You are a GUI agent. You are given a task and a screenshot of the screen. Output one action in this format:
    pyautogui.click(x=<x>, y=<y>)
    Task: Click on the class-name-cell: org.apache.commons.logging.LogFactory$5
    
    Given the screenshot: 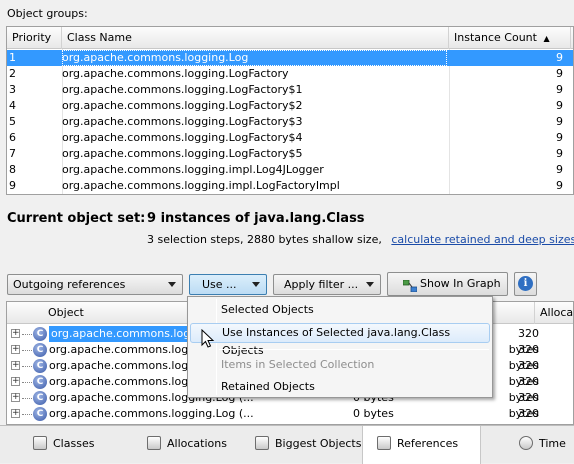 What is the action you would take?
    pyautogui.click(x=182, y=153)
    